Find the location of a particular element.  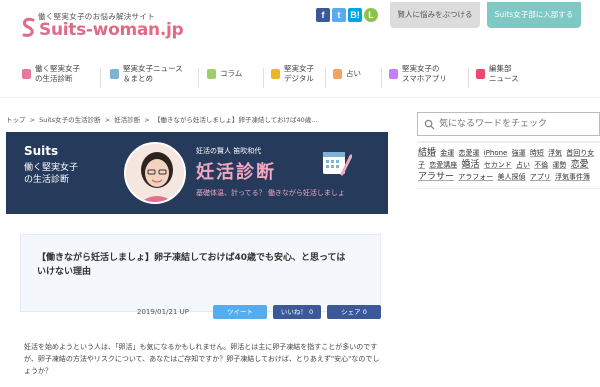

nav-item-diagnosis: 働く堅実女子 の生活診断 is located at coordinates (51, 74).